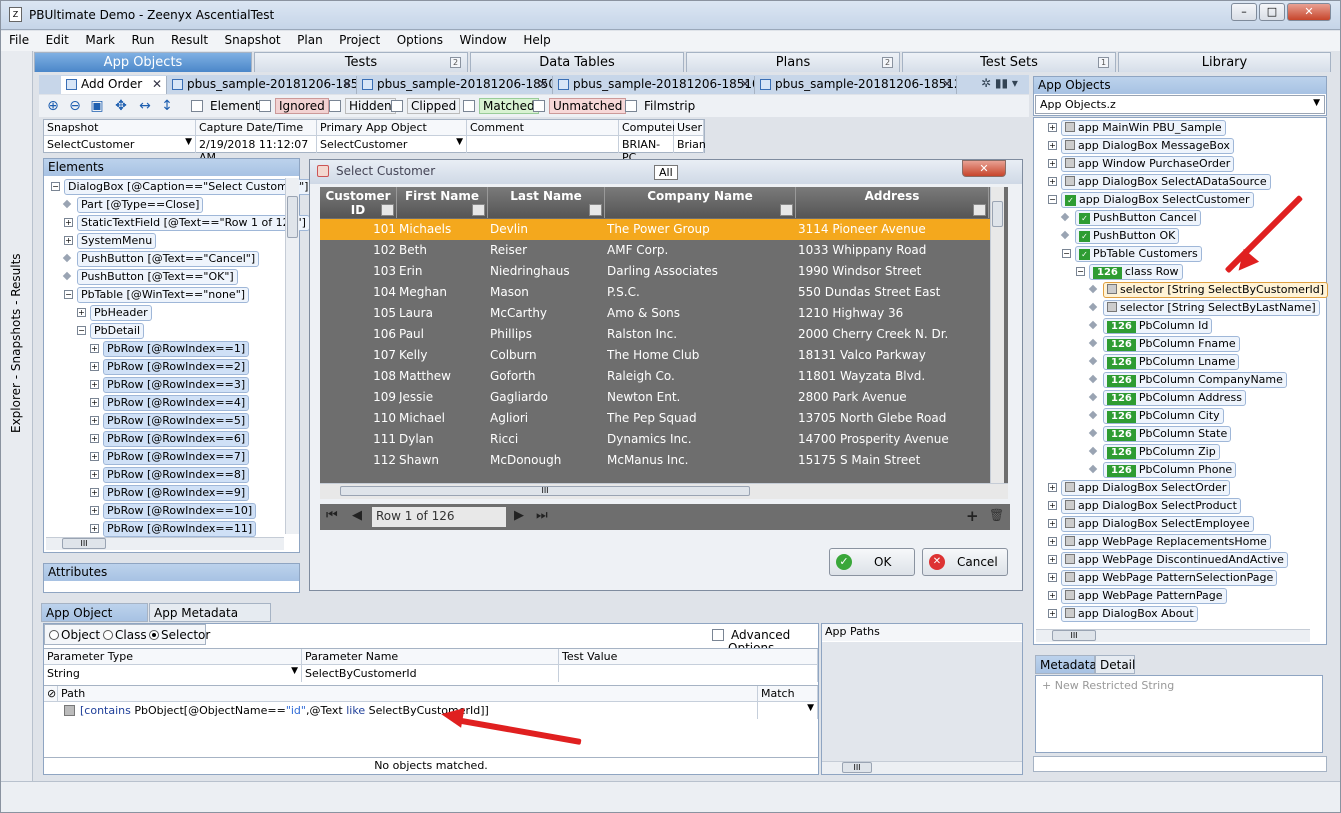 This screenshot has height=813, width=1341. I want to click on menu-edit: Edit, so click(56, 39).